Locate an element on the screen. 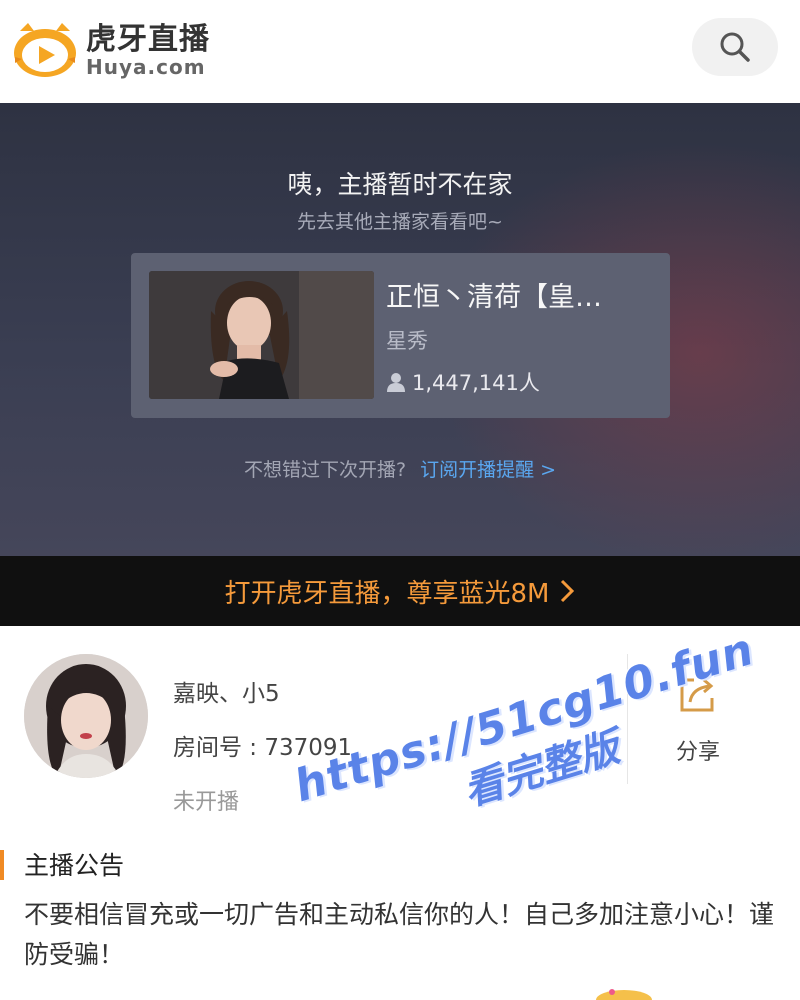 This screenshot has height=1000, width=800. share-button: 分享 is located at coordinates (698, 722).